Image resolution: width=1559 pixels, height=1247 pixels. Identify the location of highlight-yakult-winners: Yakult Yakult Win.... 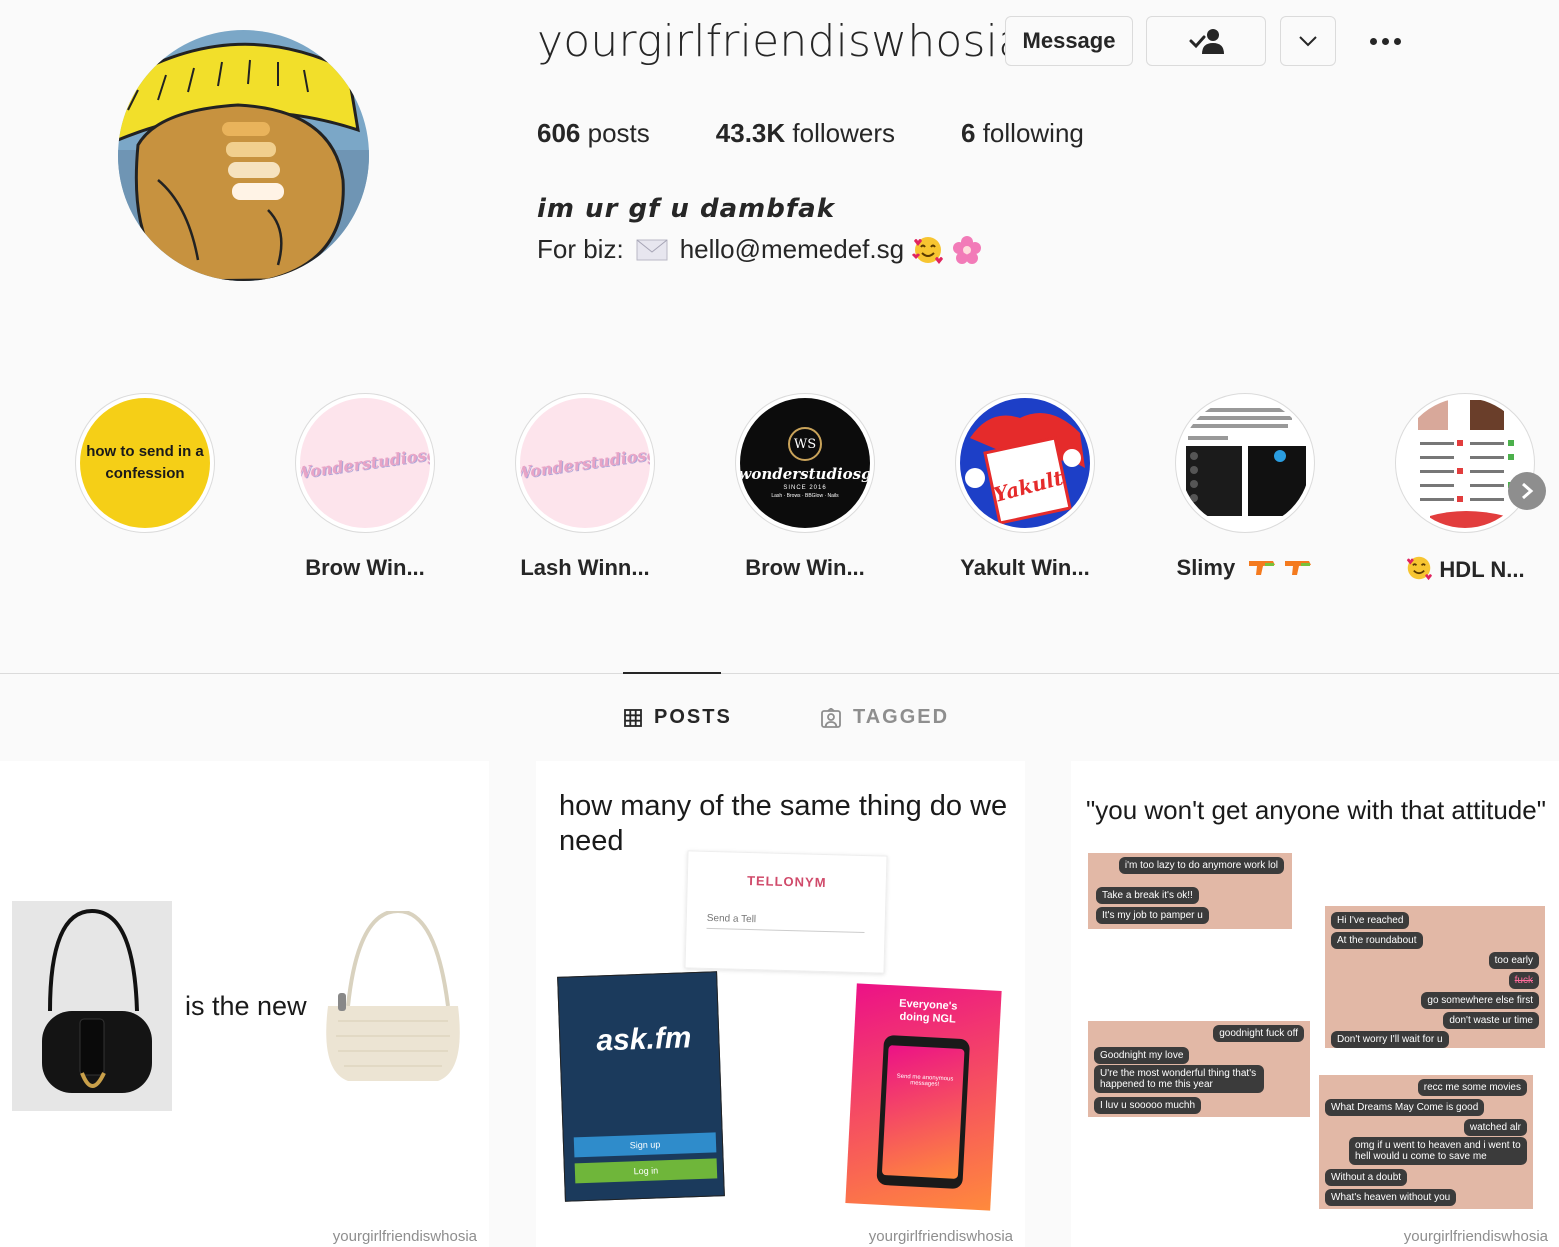
(1025, 486).